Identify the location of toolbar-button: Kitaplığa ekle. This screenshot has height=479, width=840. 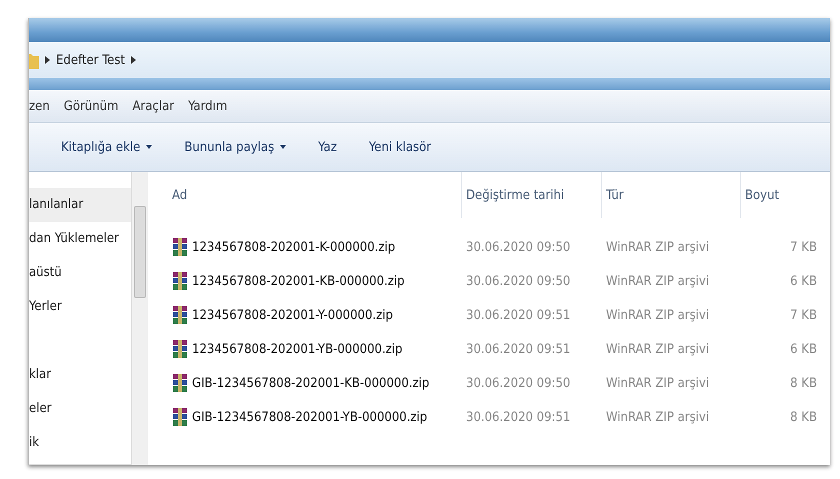
(106, 147).